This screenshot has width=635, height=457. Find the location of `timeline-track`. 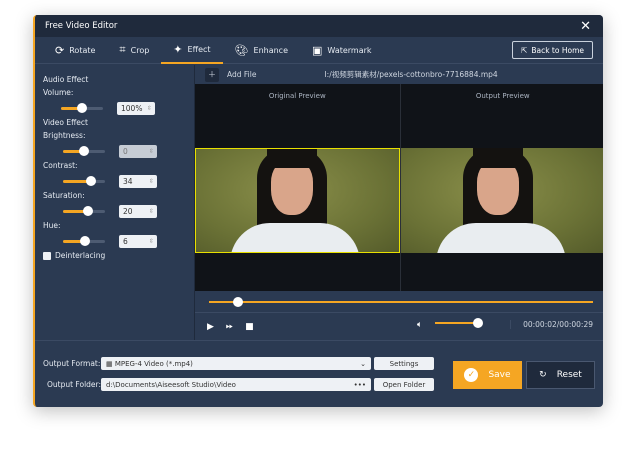

timeline-track is located at coordinates (401, 302).